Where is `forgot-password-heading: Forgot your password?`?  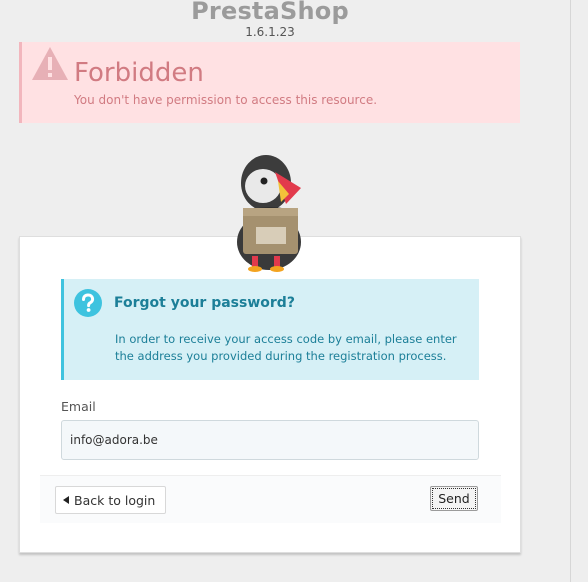 forgot-password-heading: Forgot your password? is located at coordinates (204, 303).